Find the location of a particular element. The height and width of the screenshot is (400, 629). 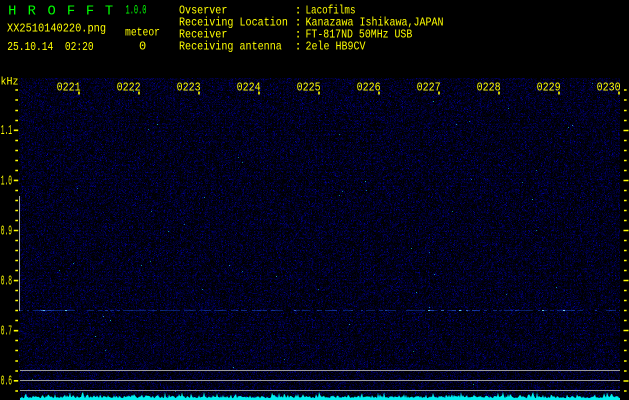

svg-text: 0224 is located at coordinates (249, 87).